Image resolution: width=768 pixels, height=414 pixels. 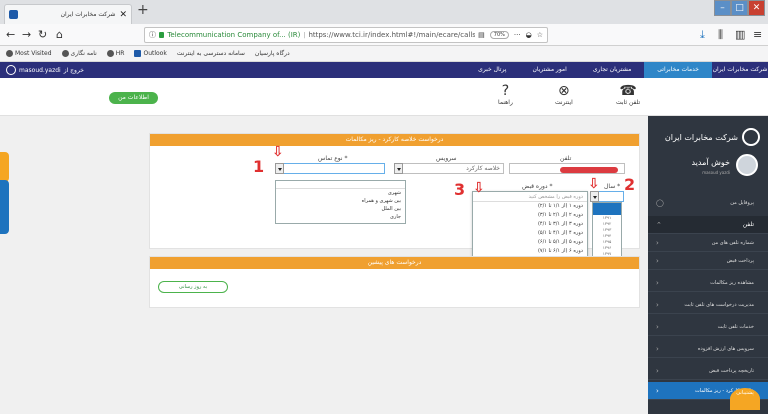 What do you see at coordinates (751, 137) in the screenshot?
I see `logo-icon` at bounding box center [751, 137].